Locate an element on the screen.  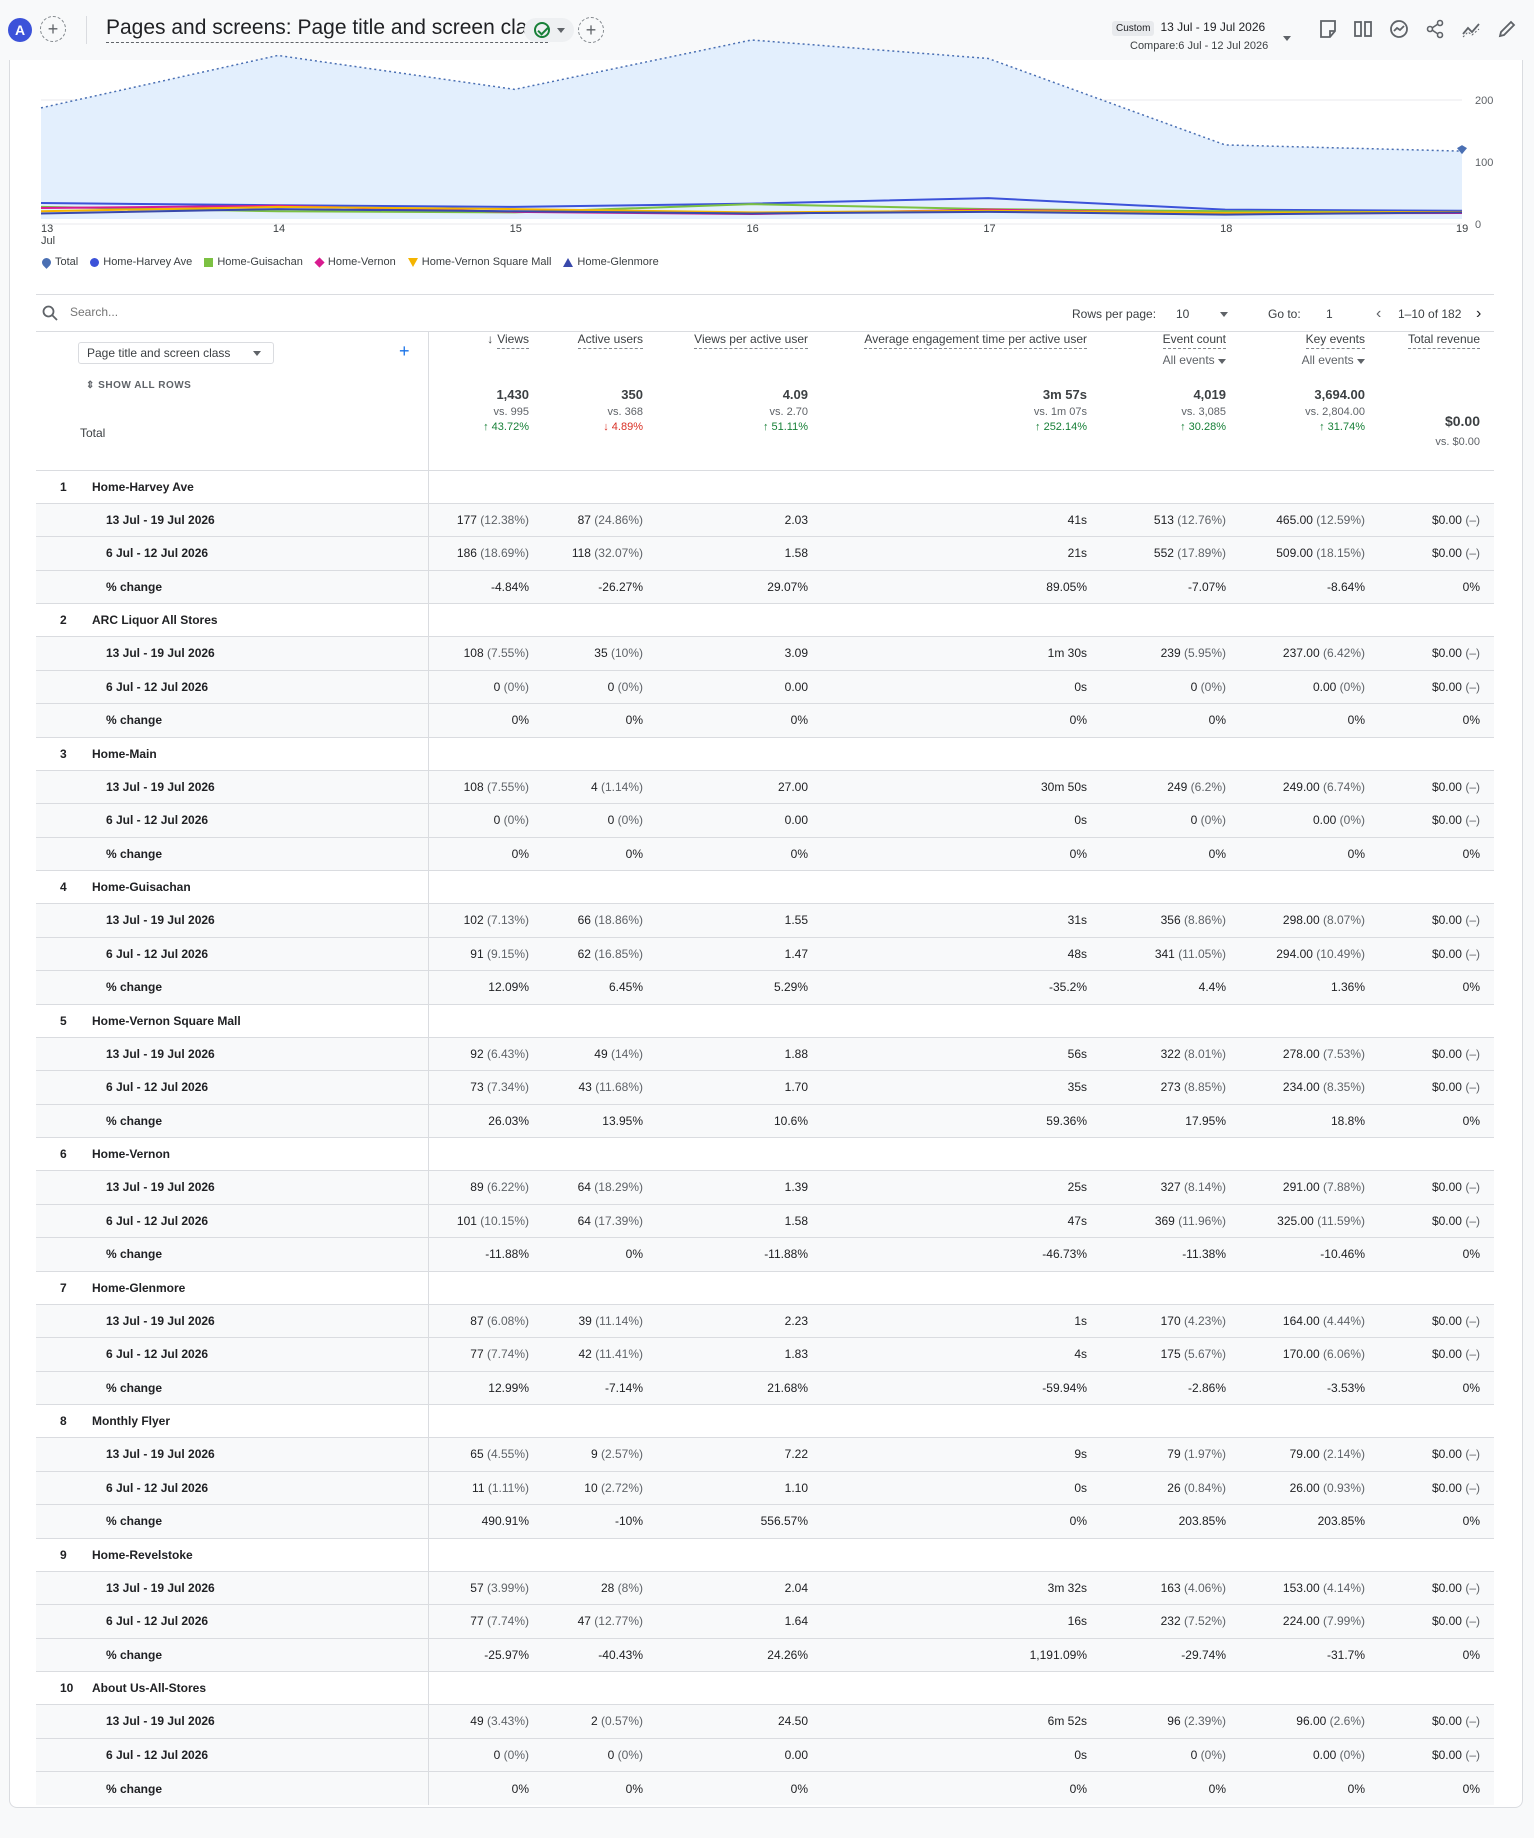
table-group-row: 5 Home-Vernon Square Mall is located at coordinates (765, 1020).